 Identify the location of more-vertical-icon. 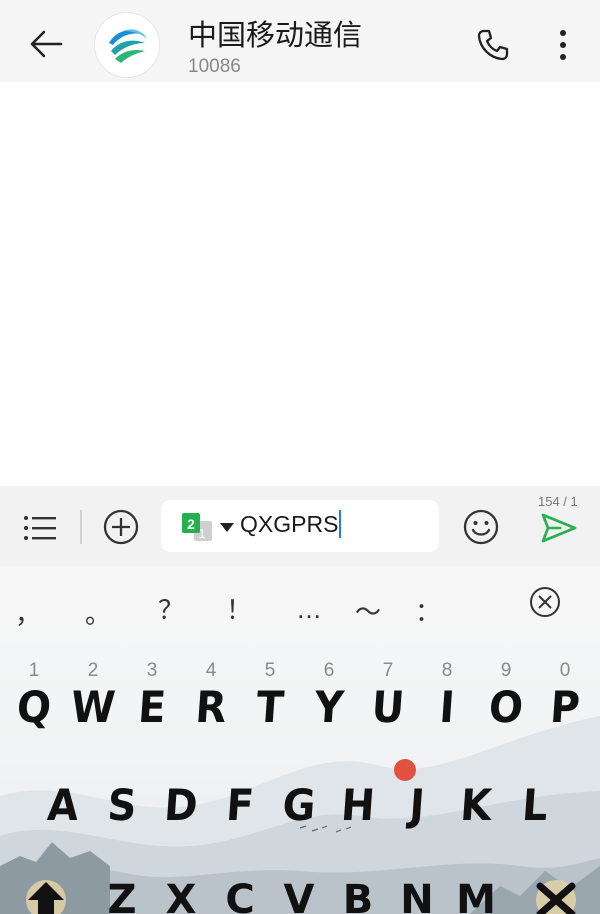
(563, 45).